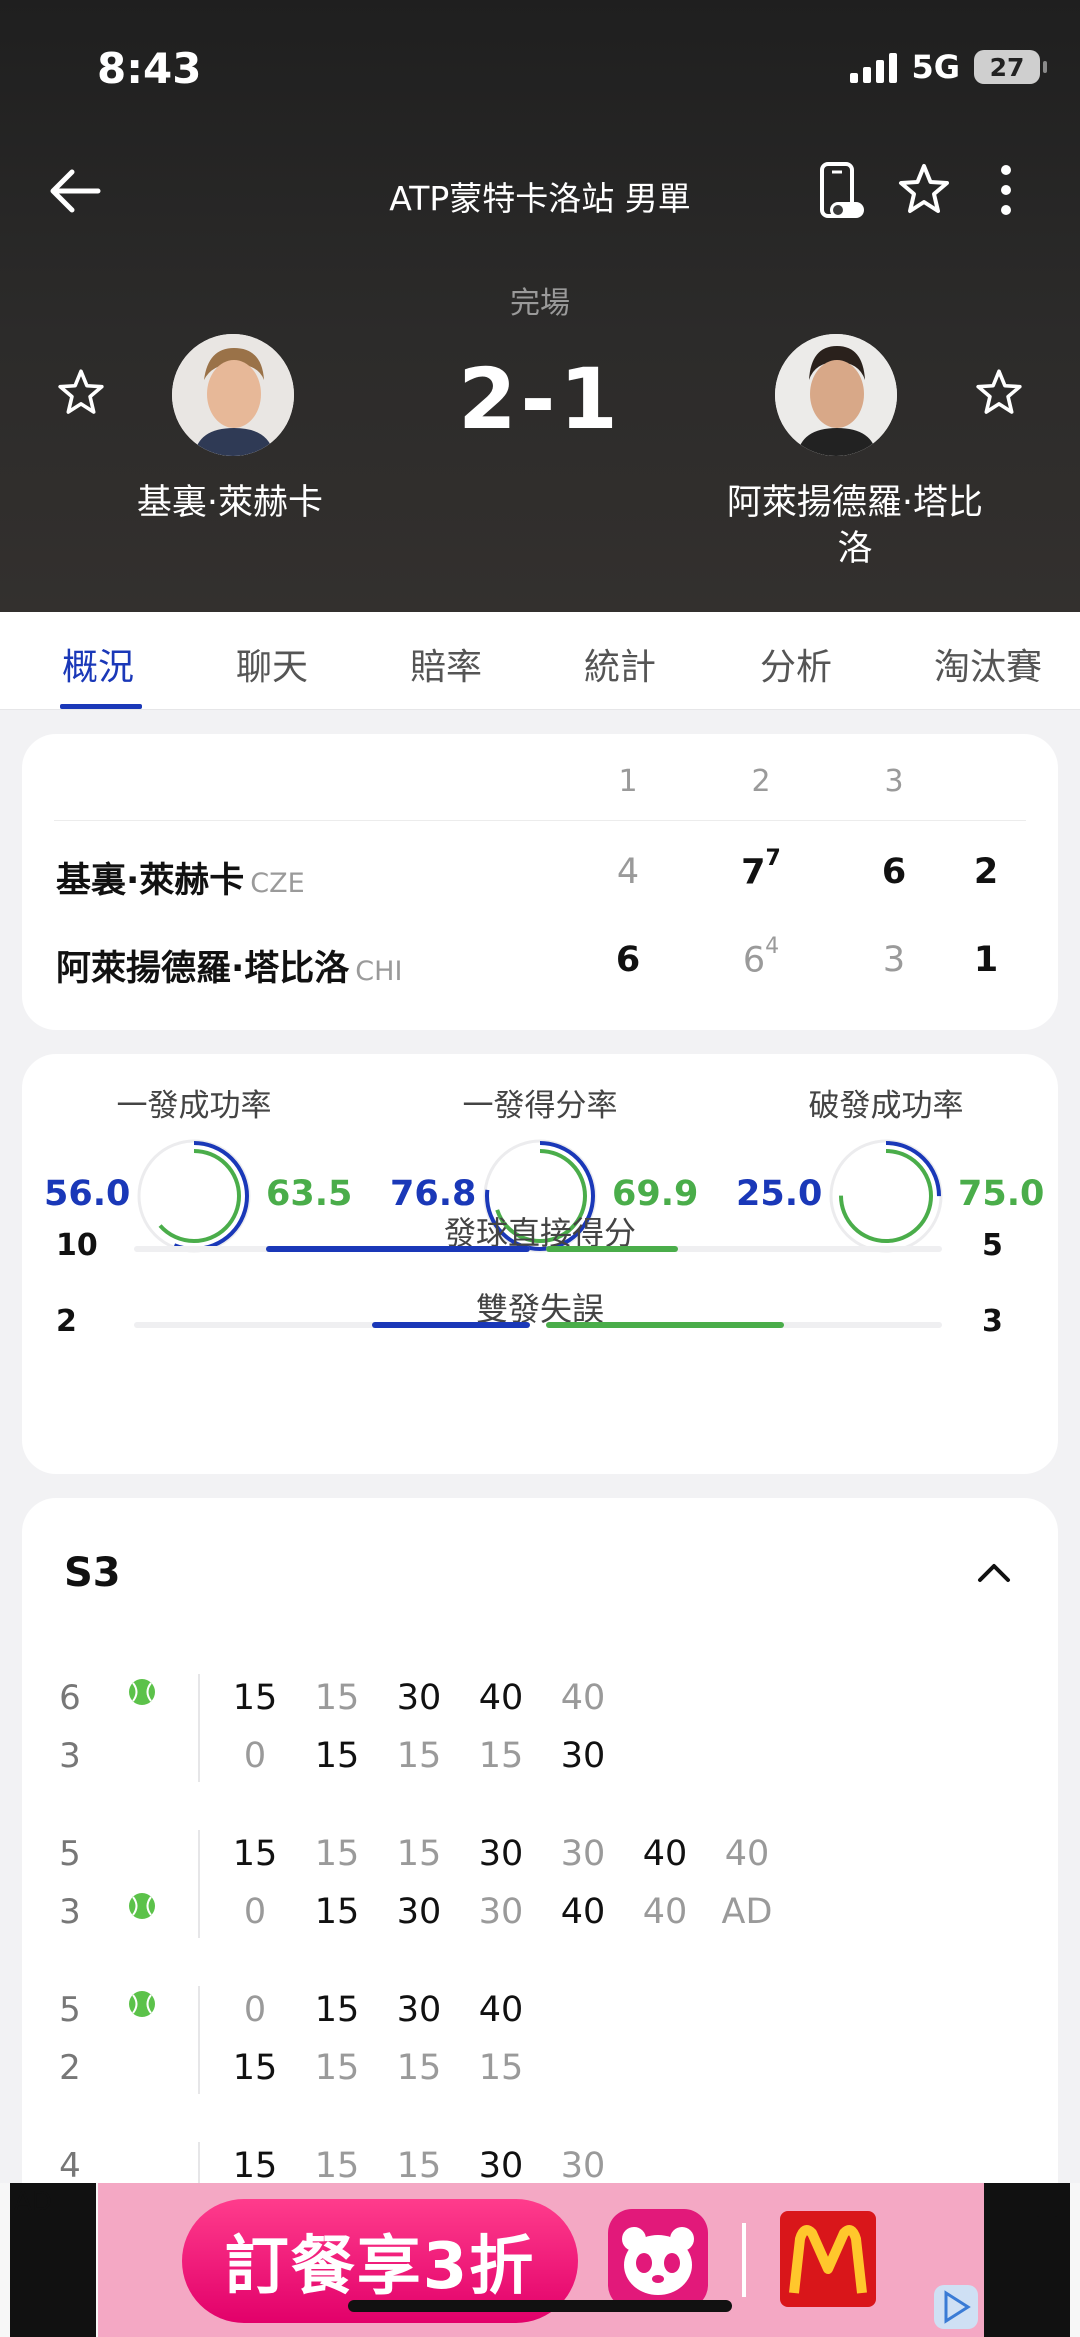 The width and height of the screenshot is (1080, 2337). Describe the element at coordinates (540, 1917) in the screenshot. I see `game-row: 3 0 15 30 30 40 40 AD` at that location.